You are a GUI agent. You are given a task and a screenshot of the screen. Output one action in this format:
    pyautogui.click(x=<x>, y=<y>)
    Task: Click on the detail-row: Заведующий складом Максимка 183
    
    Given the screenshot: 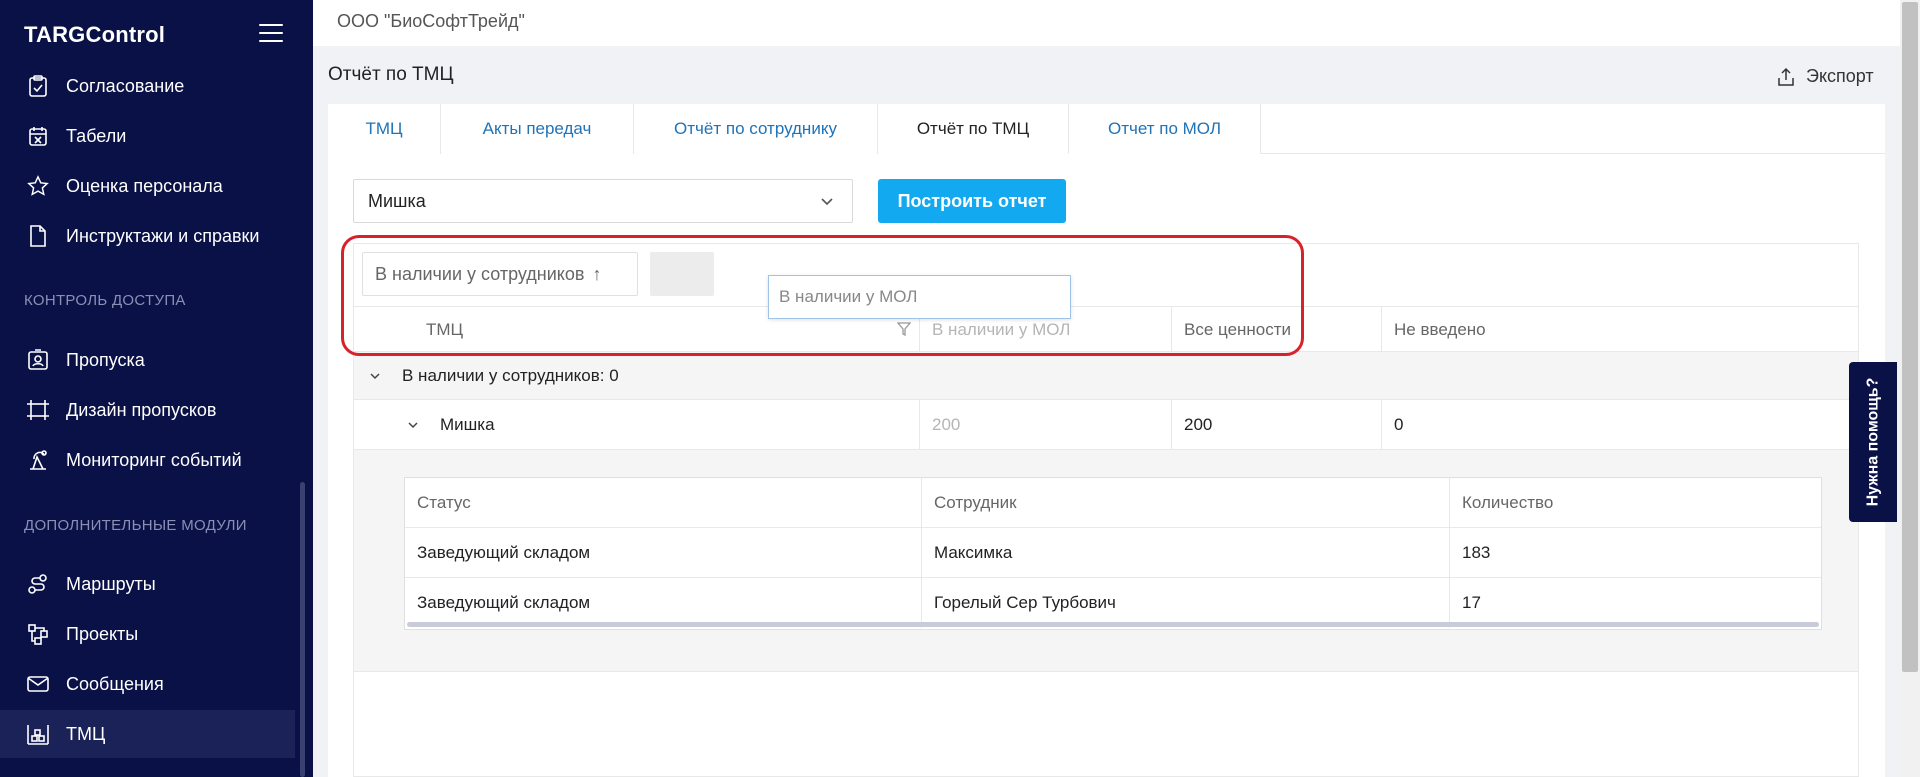 What is the action you would take?
    pyautogui.click(x=1113, y=553)
    